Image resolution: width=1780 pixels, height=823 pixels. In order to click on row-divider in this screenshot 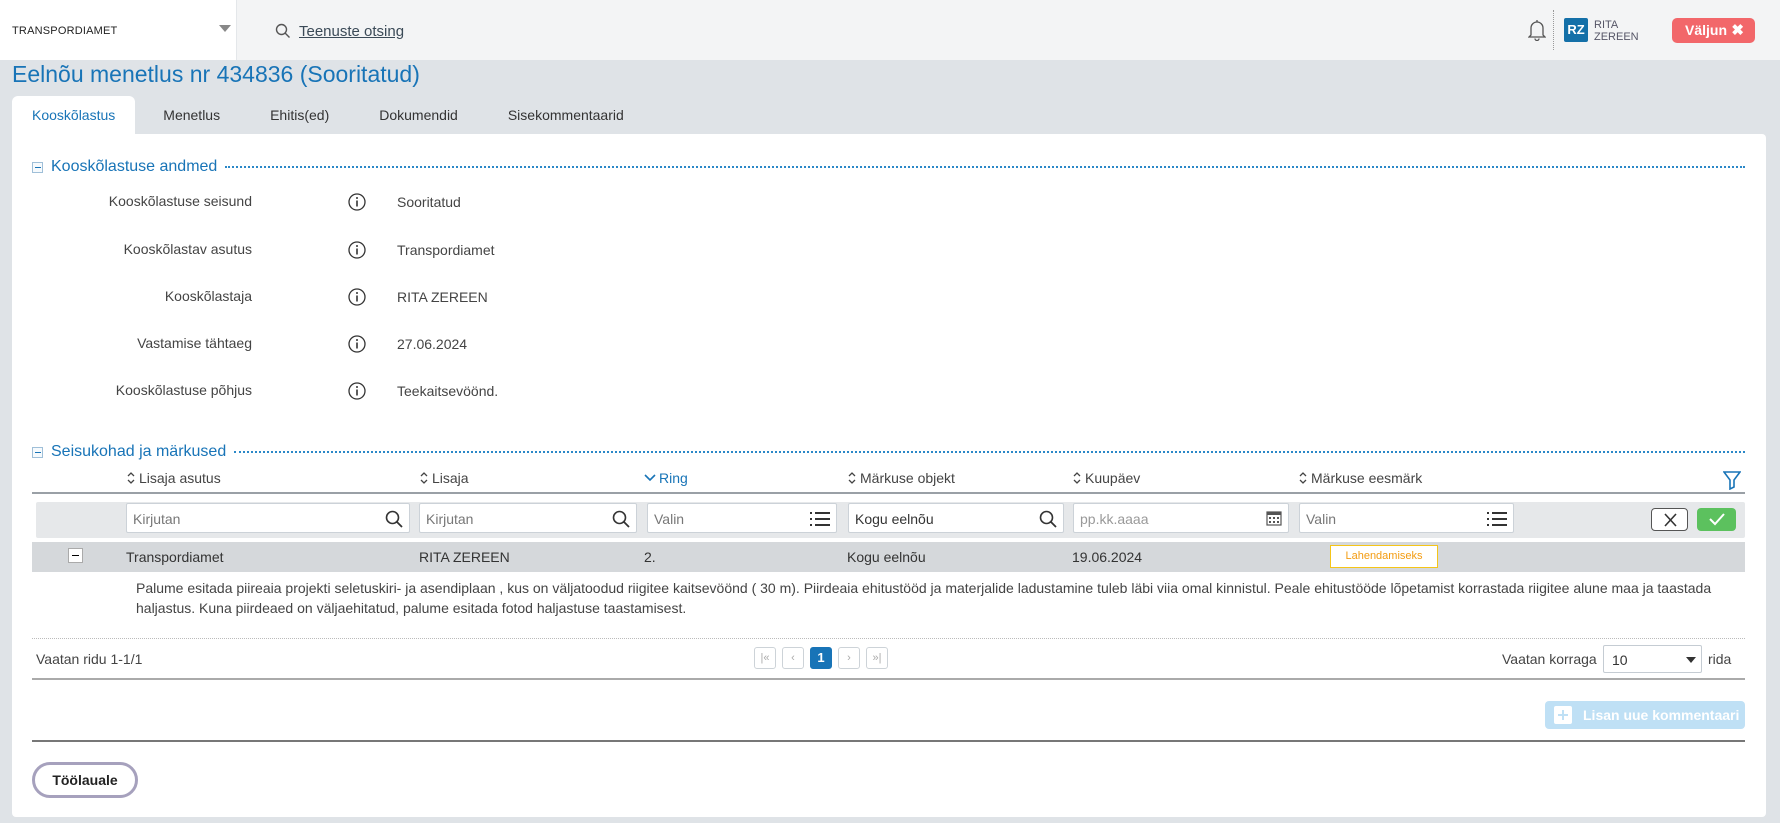, I will do `click(888, 638)`.